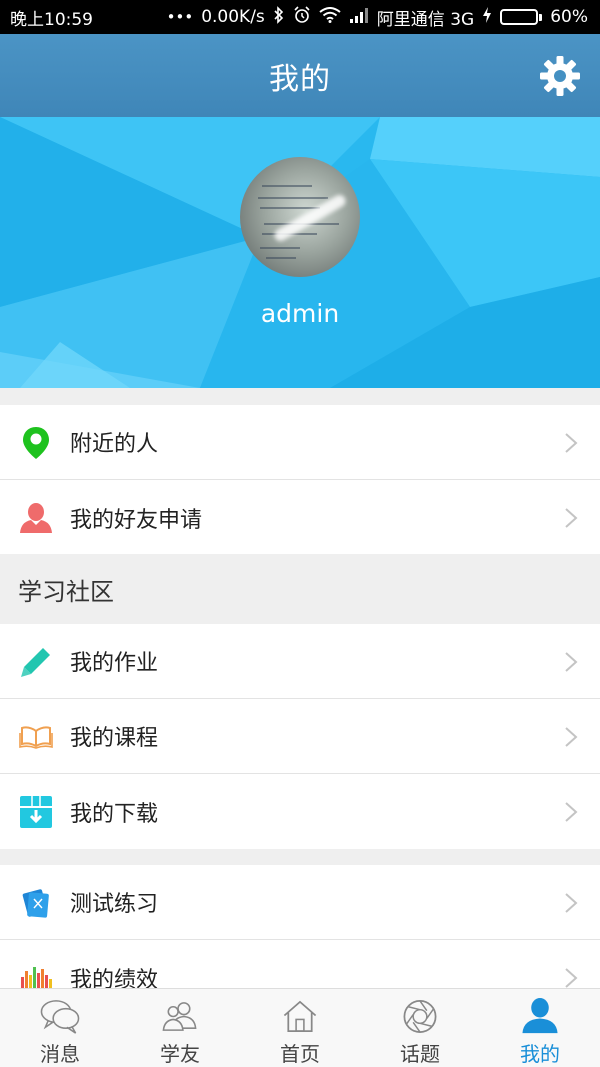  What do you see at coordinates (300, 661) in the screenshot?
I see `menu-item-my-homework: 我的作业` at bounding box center [300, 661].